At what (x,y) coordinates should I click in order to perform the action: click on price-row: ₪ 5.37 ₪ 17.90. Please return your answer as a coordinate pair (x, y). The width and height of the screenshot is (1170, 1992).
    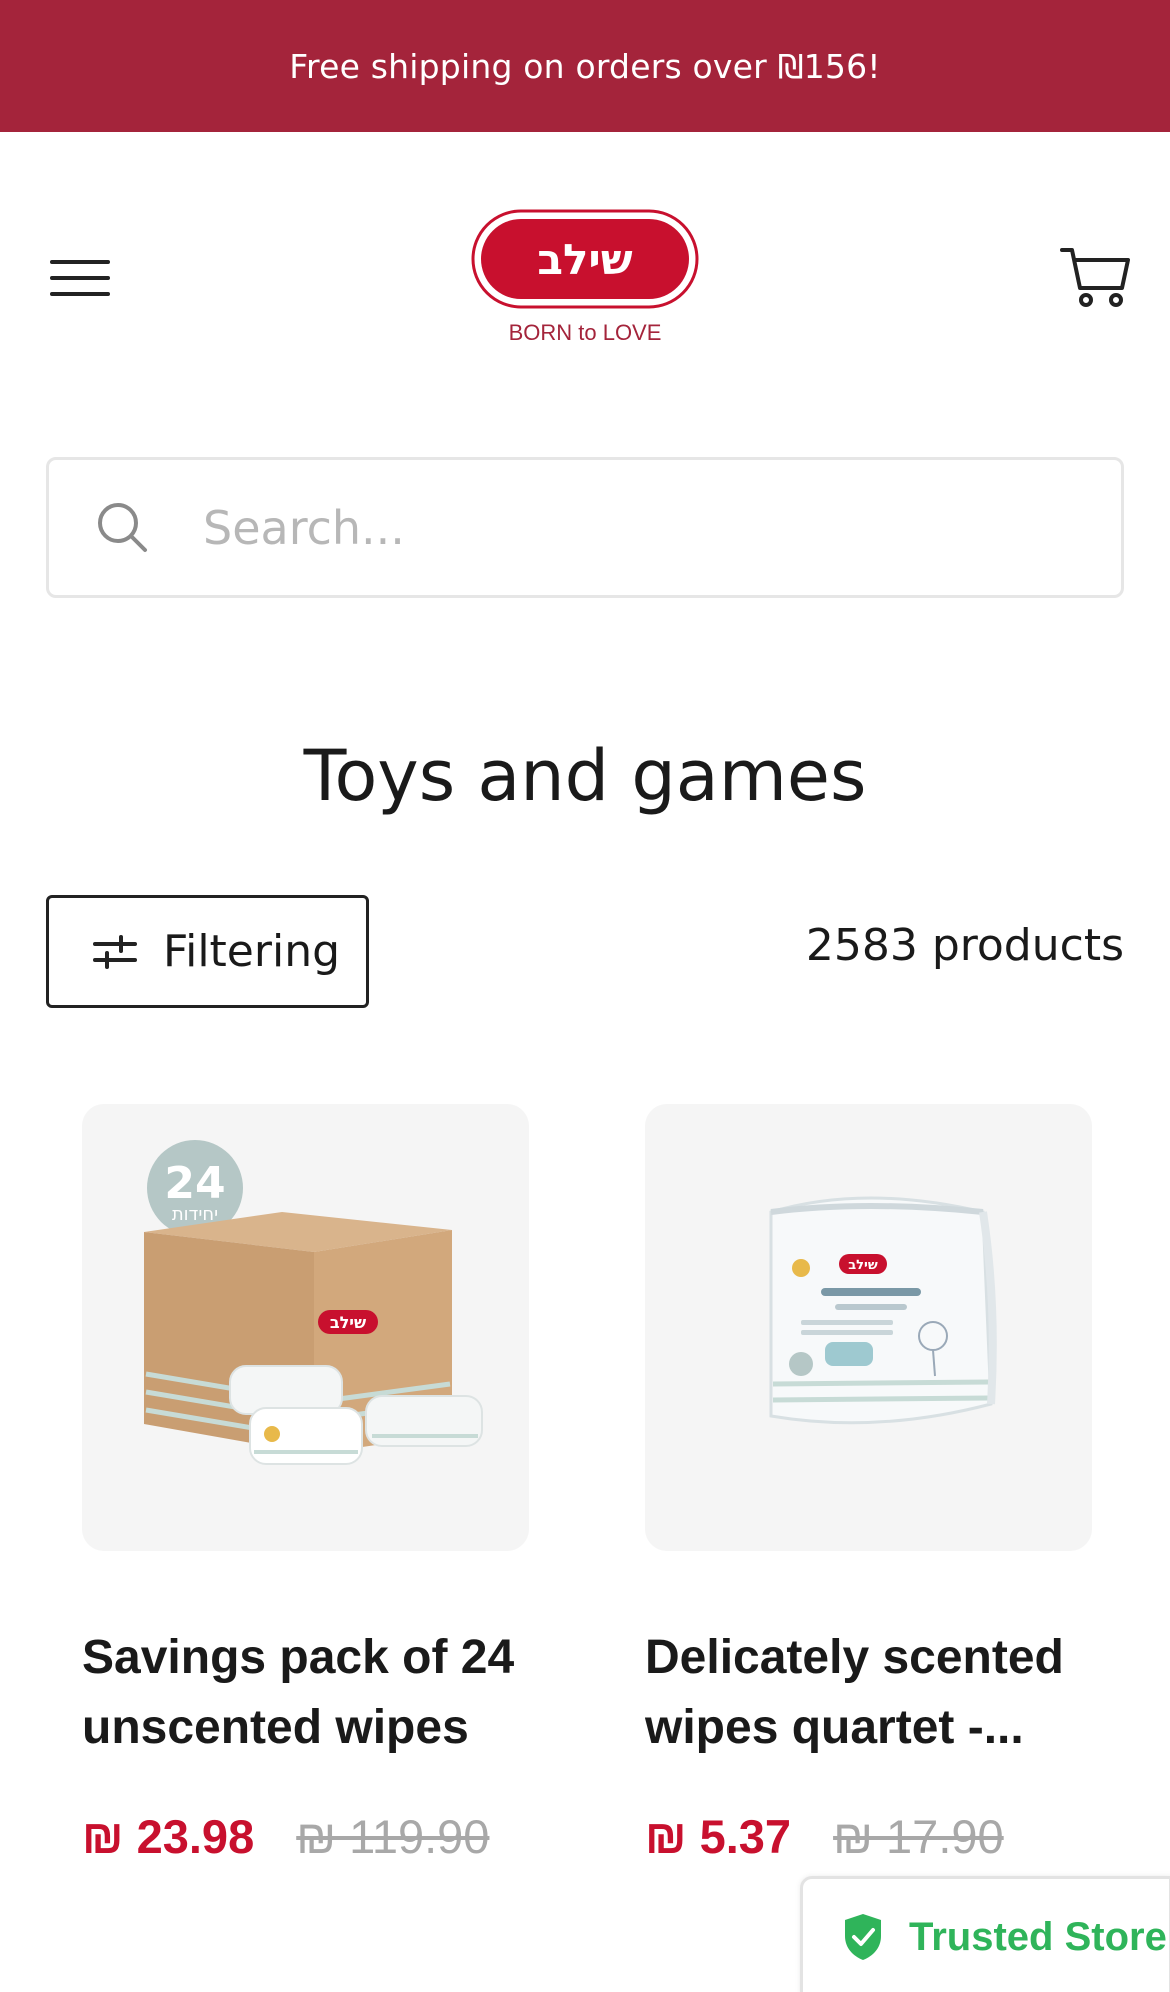
    Looking at the image, I should click on (868, 1836).